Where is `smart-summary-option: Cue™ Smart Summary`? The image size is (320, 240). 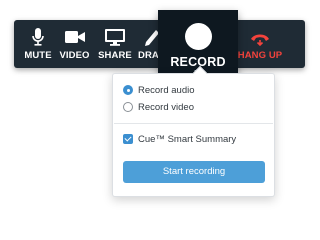
smart-summary-option: Cue™ Smart Summary is located at coordinates (179, 139).